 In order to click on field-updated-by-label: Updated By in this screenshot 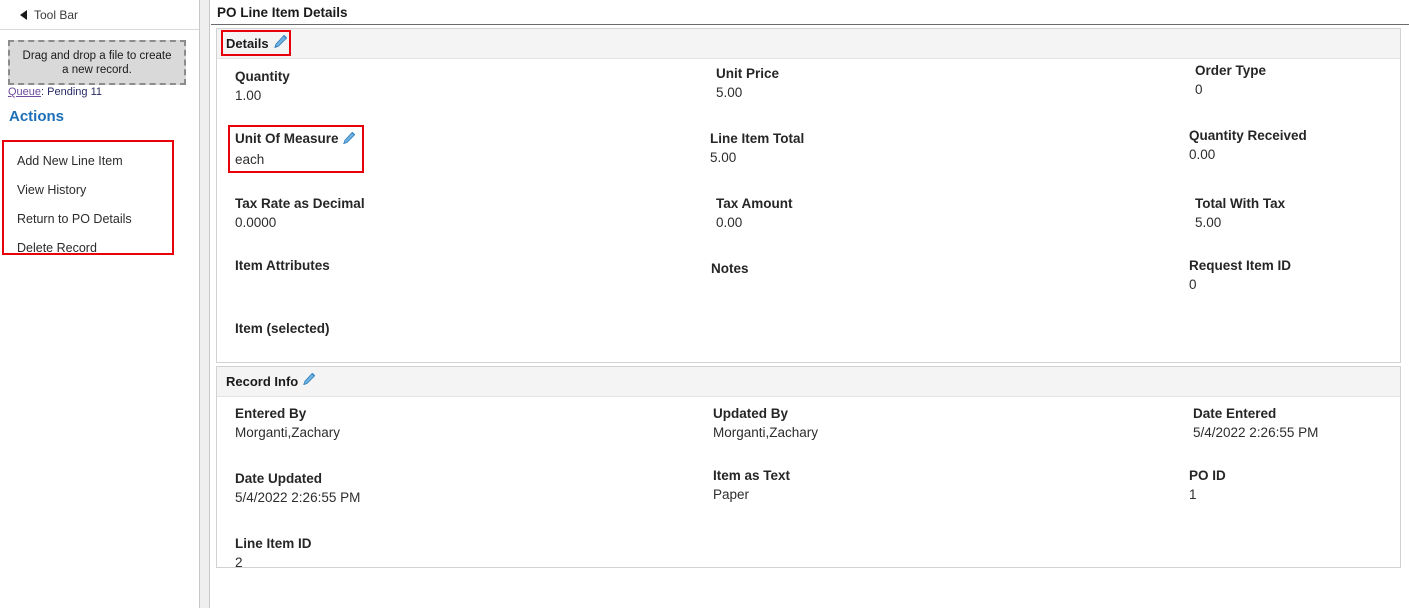, I will do `click(751, 413)`.